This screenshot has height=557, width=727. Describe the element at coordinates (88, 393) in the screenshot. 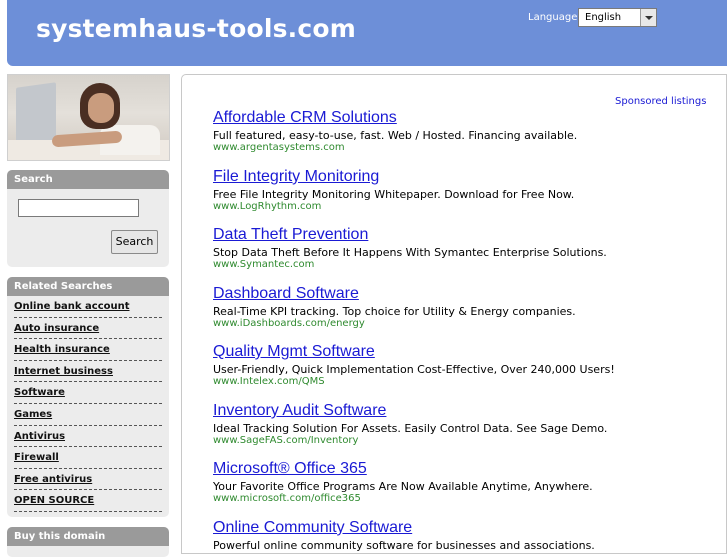

I see `related-link-software: Software` at that location.